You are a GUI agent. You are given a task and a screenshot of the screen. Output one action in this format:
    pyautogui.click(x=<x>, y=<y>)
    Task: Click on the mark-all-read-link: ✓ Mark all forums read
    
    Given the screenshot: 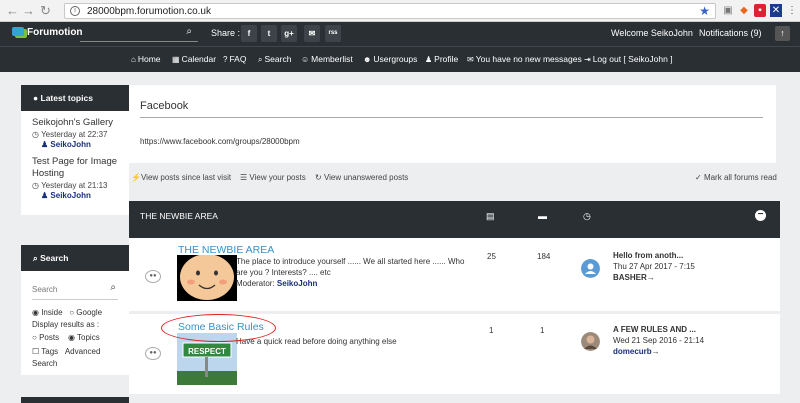 What is the action you would take?
    pyautogui.click(x=736, y=177)
    